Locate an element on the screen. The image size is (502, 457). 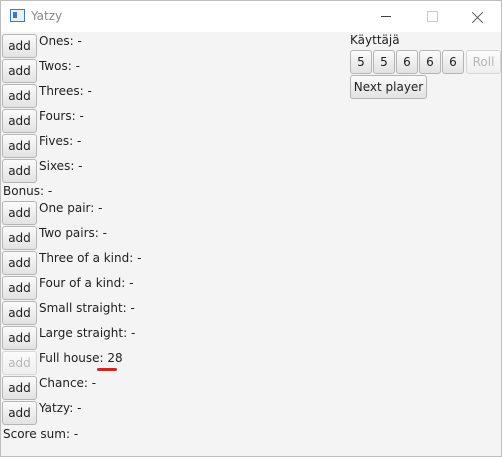
add-two-pairs-button: add is located at coordinates (19, 238).